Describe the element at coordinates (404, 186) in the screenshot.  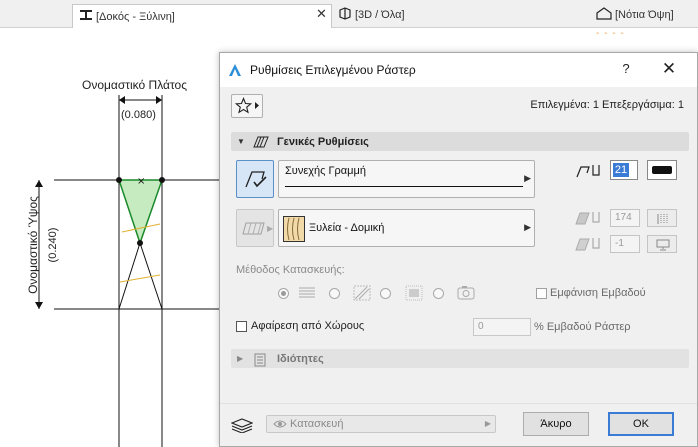
I see `line-sample` at that location.